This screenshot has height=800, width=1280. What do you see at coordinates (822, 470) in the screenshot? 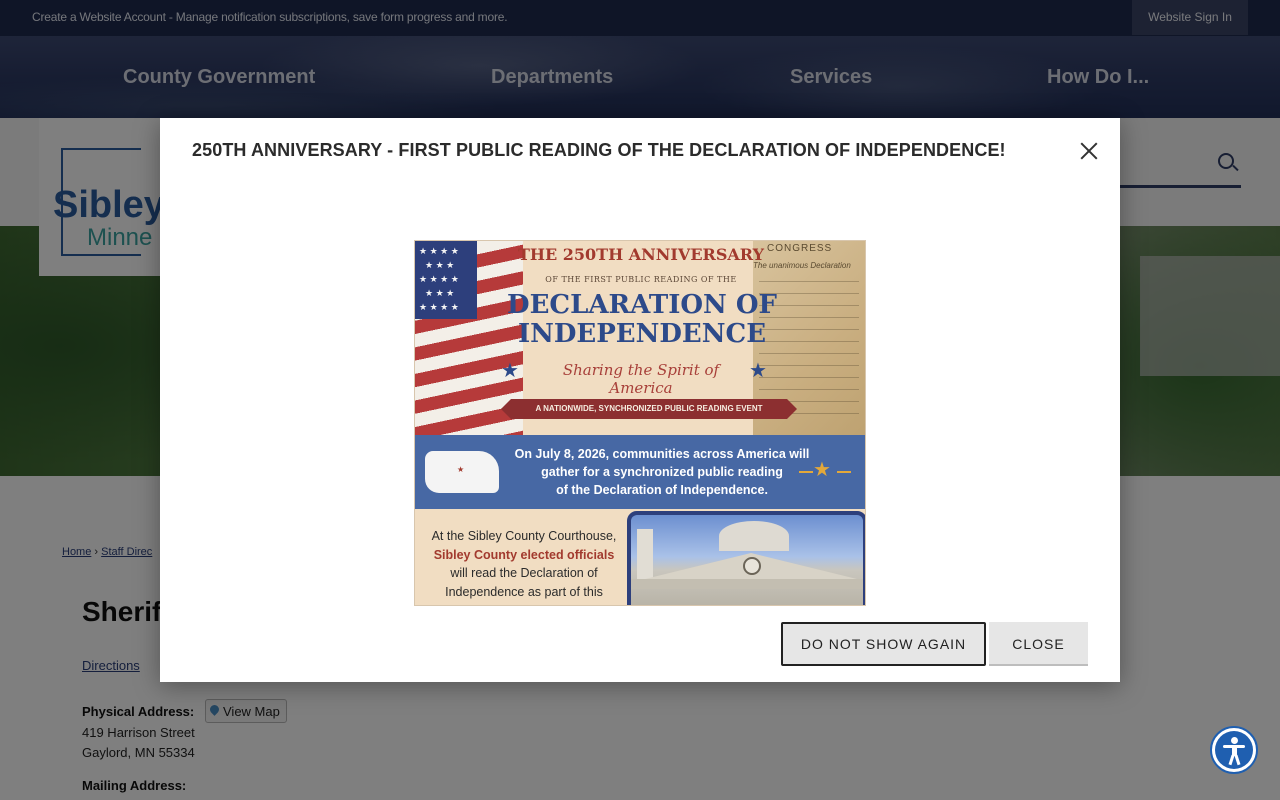
I see `gold-star-icon: ★` at bounding box center [822, 470].